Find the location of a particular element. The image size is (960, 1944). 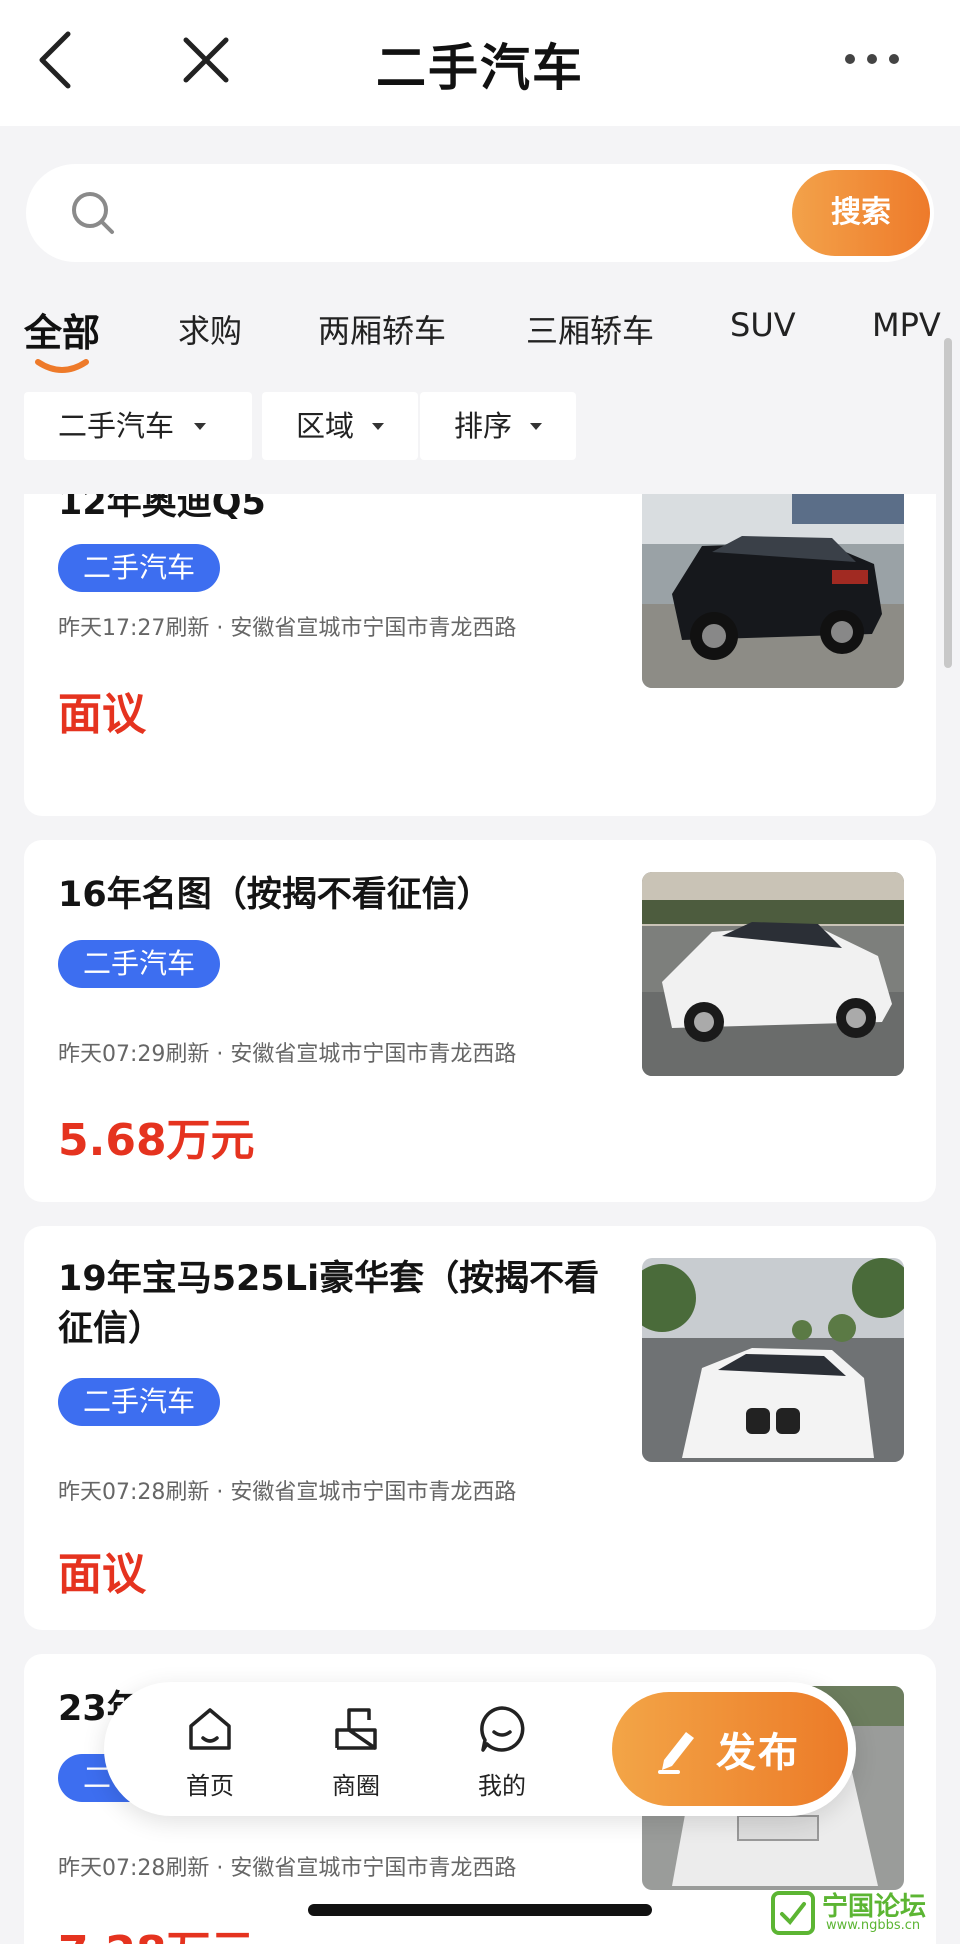

filter-category-label: 二手汽车 is located at coordinates (116, 426).